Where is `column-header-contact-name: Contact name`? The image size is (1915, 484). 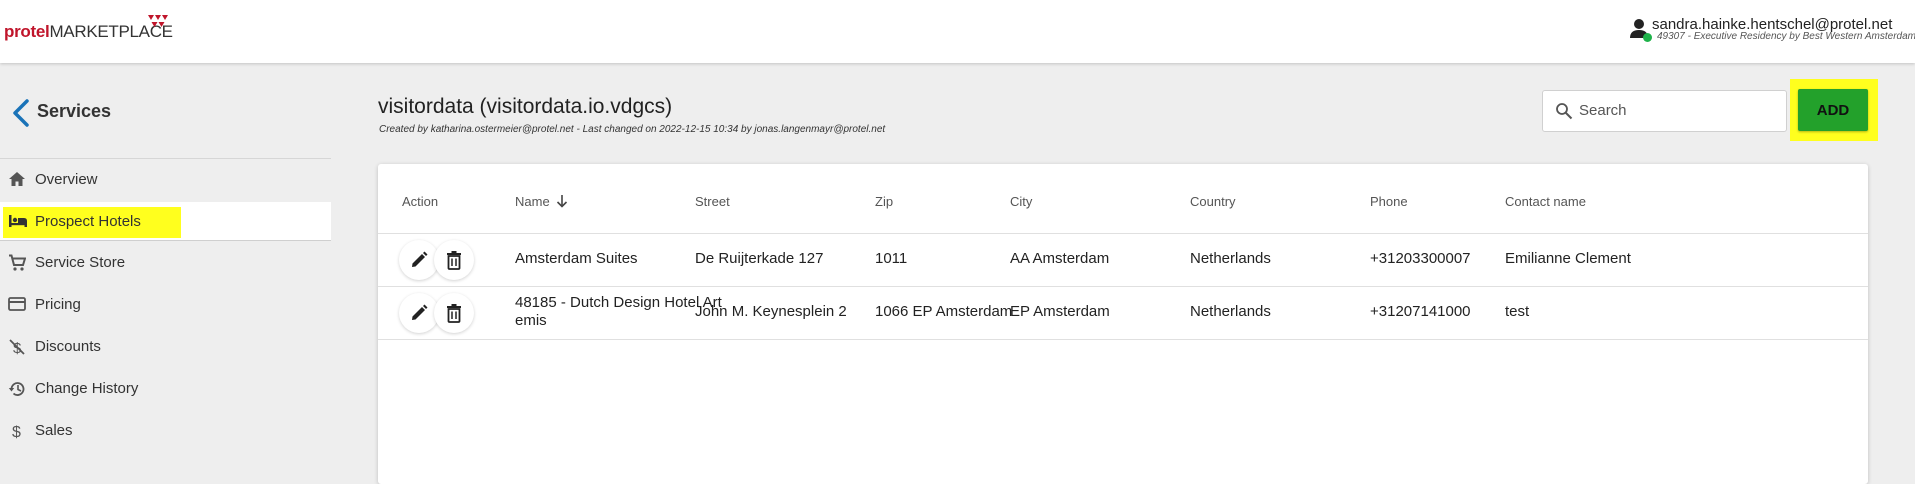
column-header-contact-name: Contact name is located at coordinates (1545, 201).